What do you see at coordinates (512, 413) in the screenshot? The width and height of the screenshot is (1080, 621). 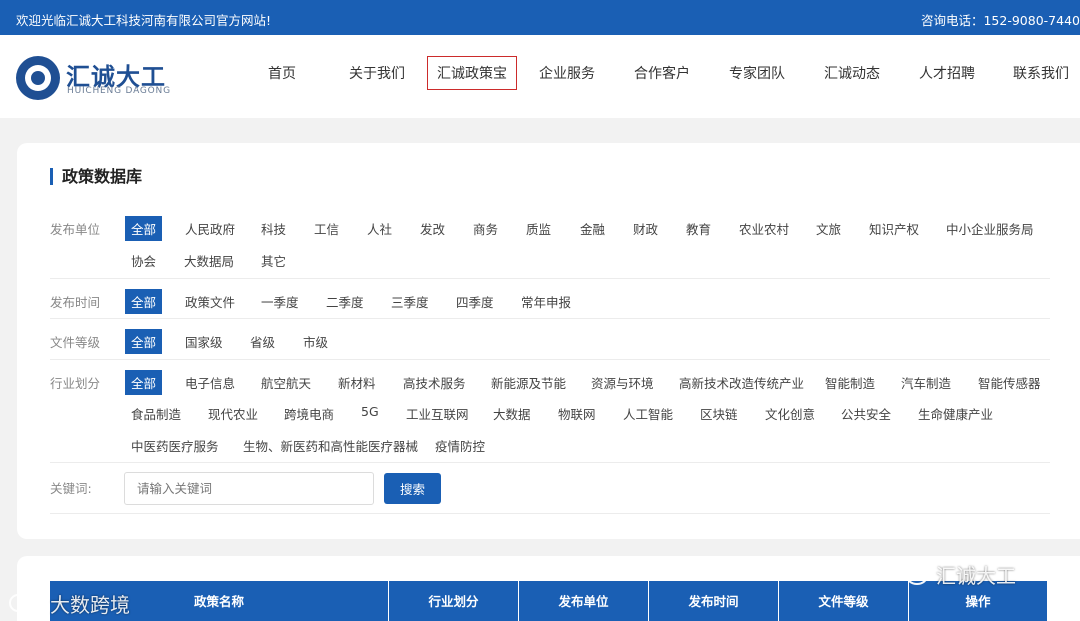 I see `industry-option: 大数据` at bounding box center [512, 413].